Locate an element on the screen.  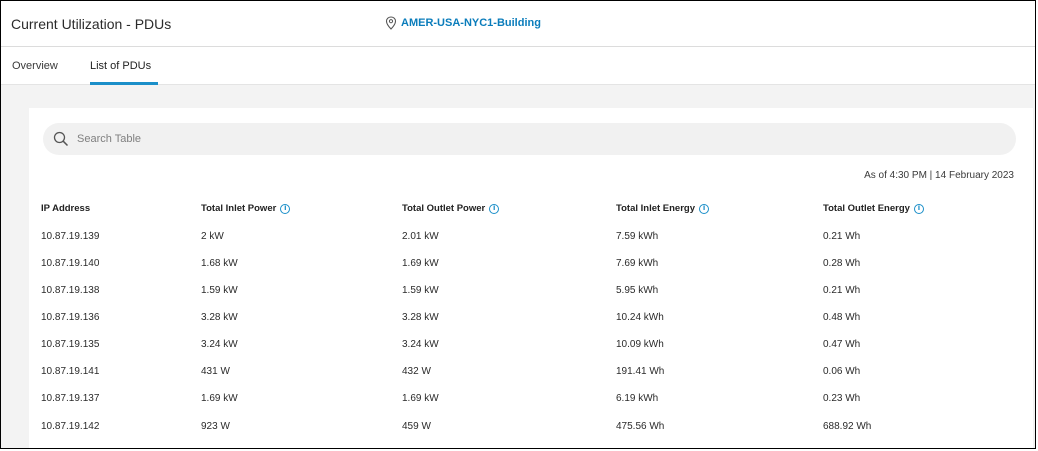
cell-total-outlet-power: 2.01 kW is located at coordinates (420, 236).